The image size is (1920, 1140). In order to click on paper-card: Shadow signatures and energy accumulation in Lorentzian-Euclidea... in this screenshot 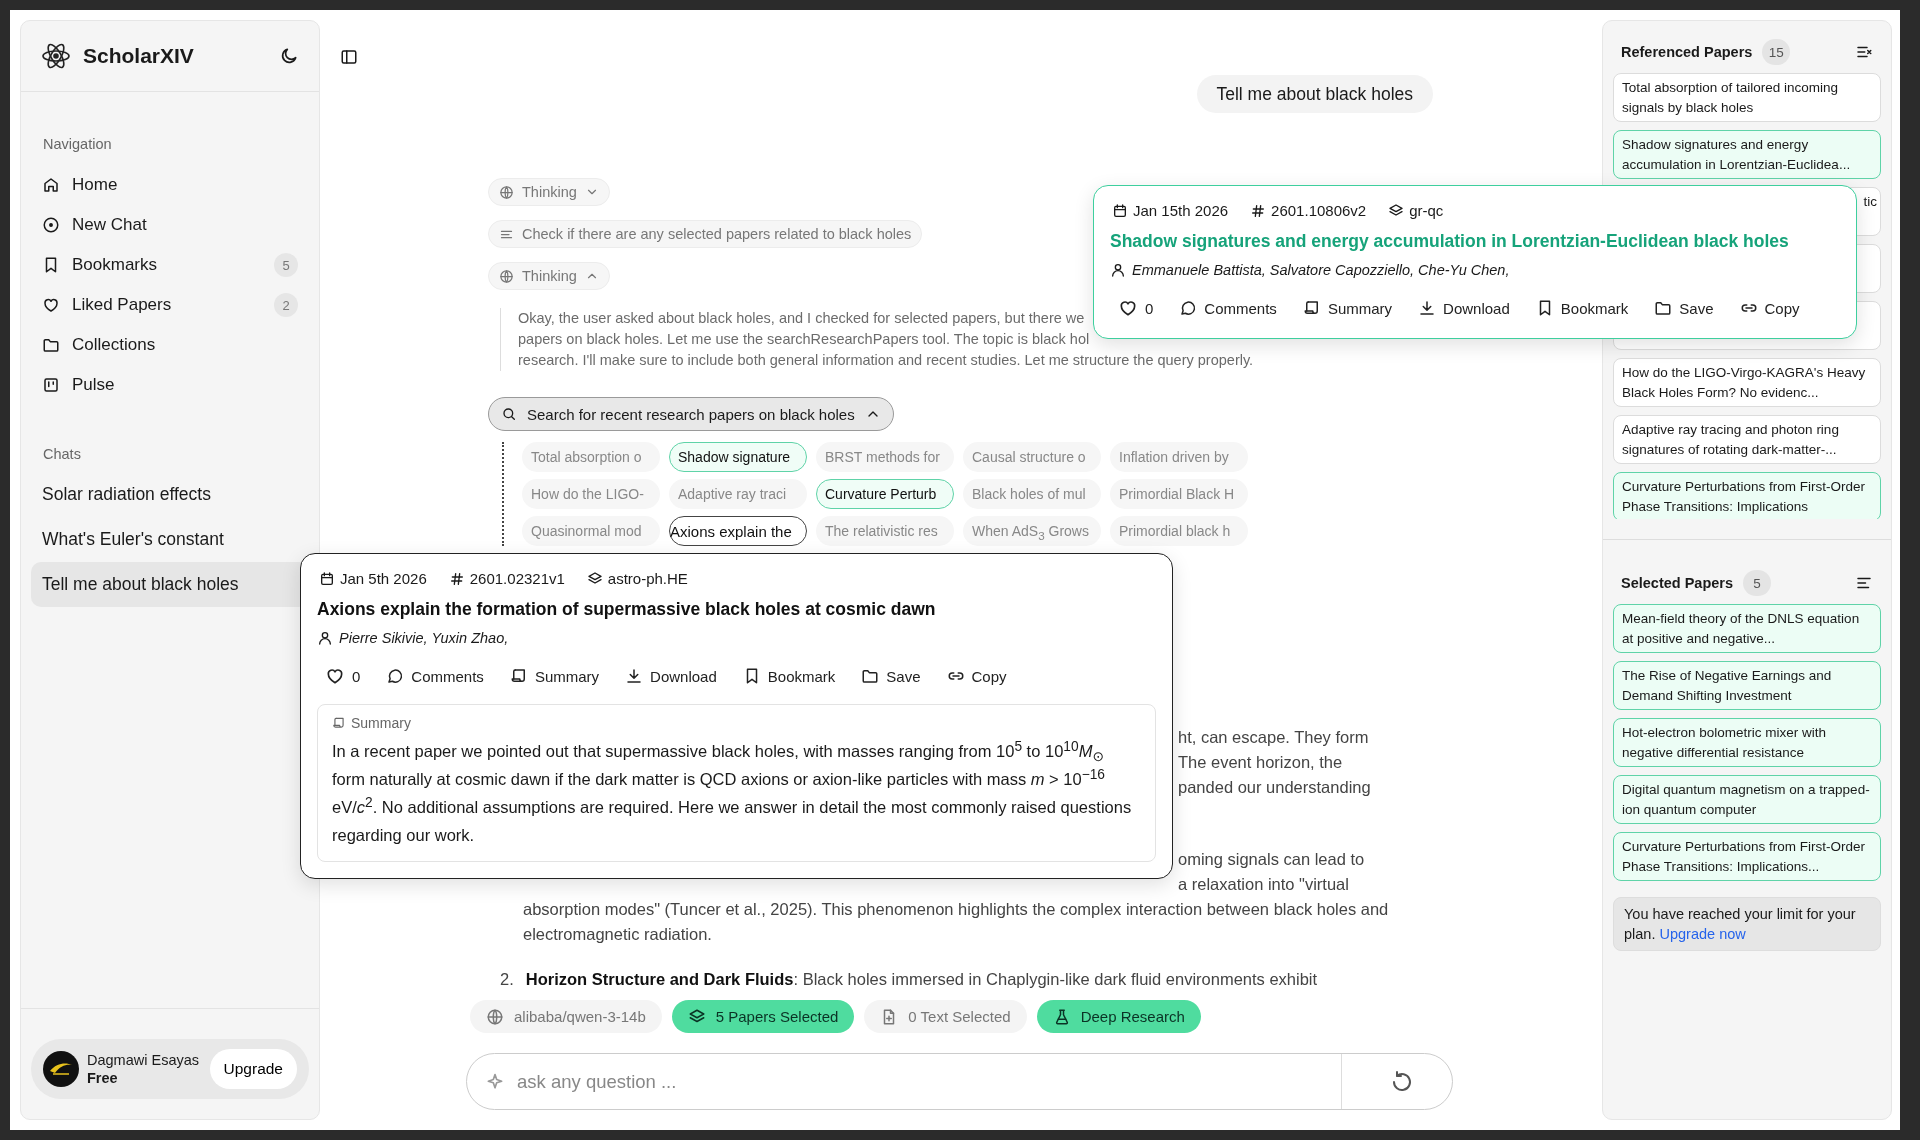, I will do `click(1747, 154)`.